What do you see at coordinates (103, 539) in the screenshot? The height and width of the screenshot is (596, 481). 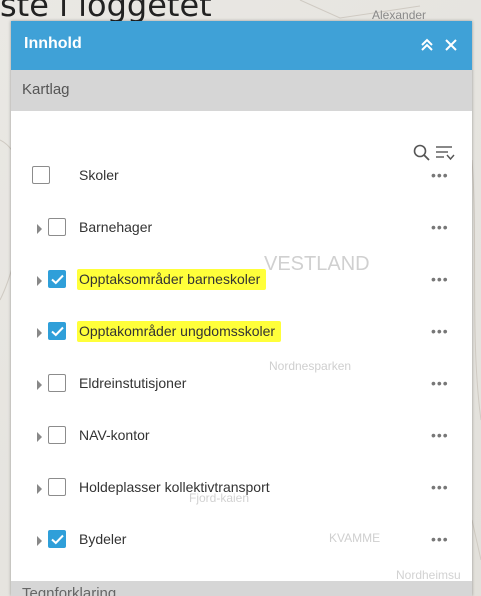 I see `layer-label: Bydeler` at bounding box center [103, 539].